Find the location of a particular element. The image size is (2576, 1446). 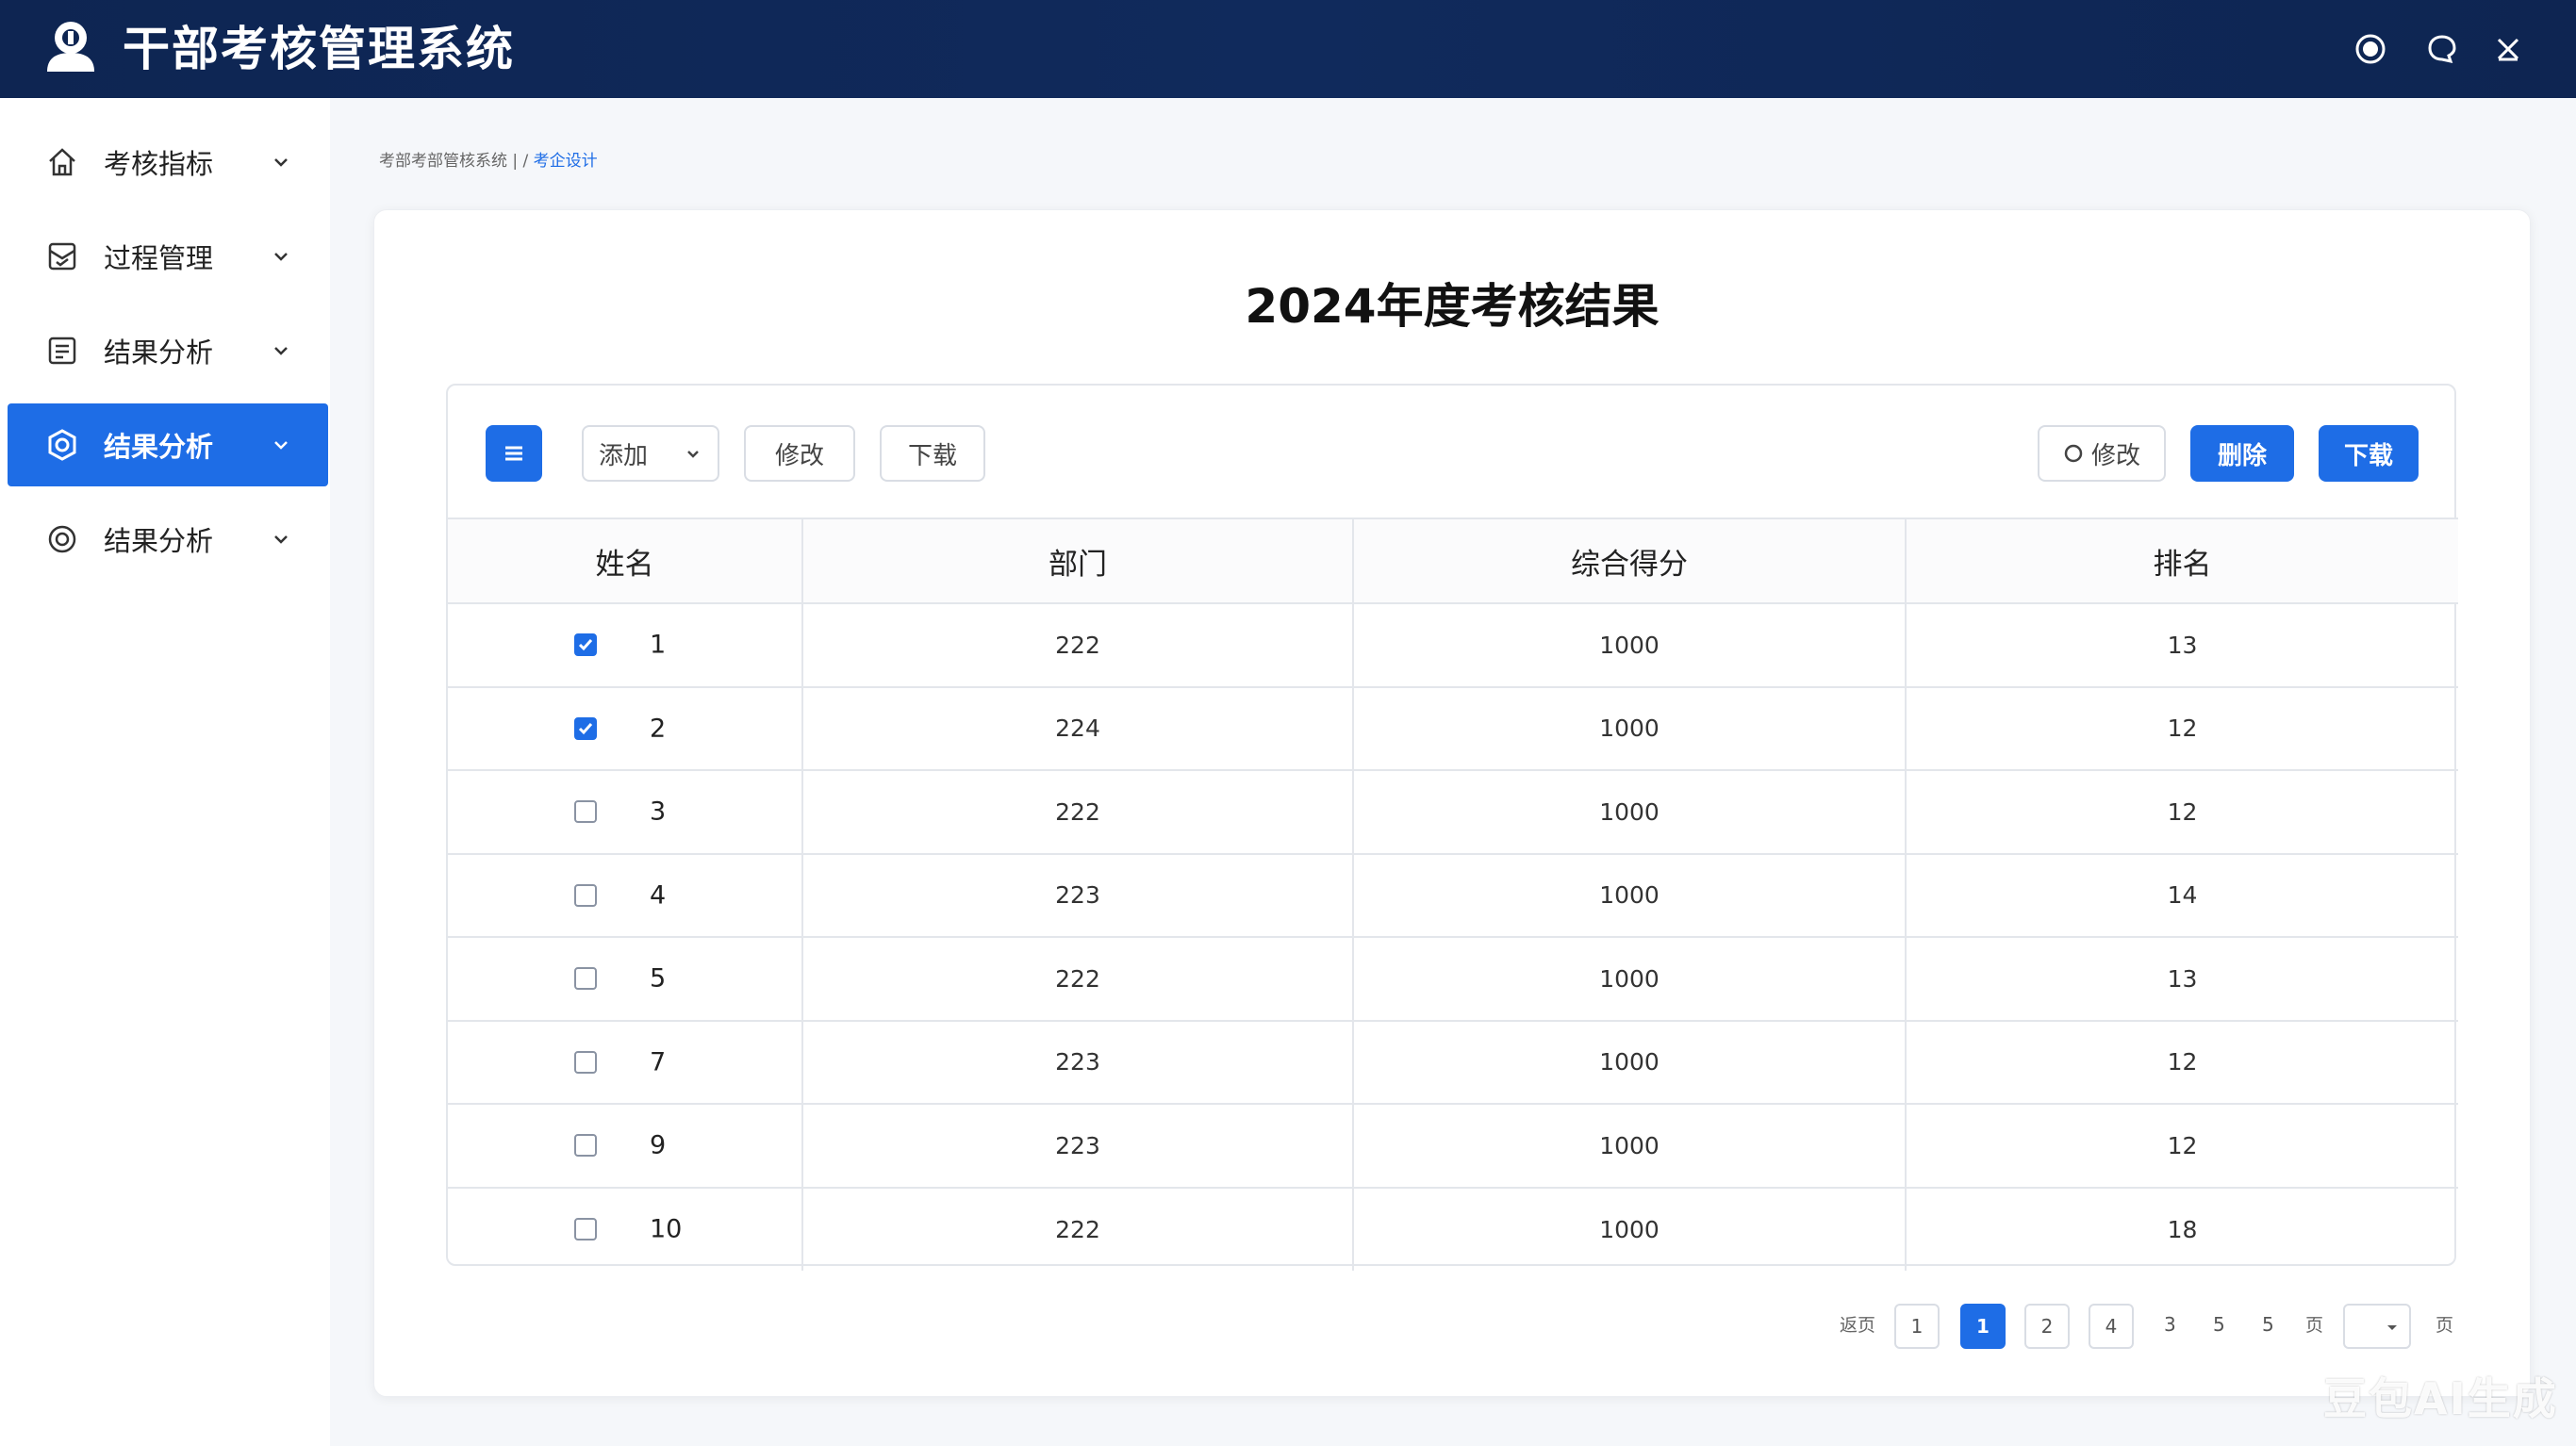

download-primary-button: 下载 is located at coordinates (2369, 453).